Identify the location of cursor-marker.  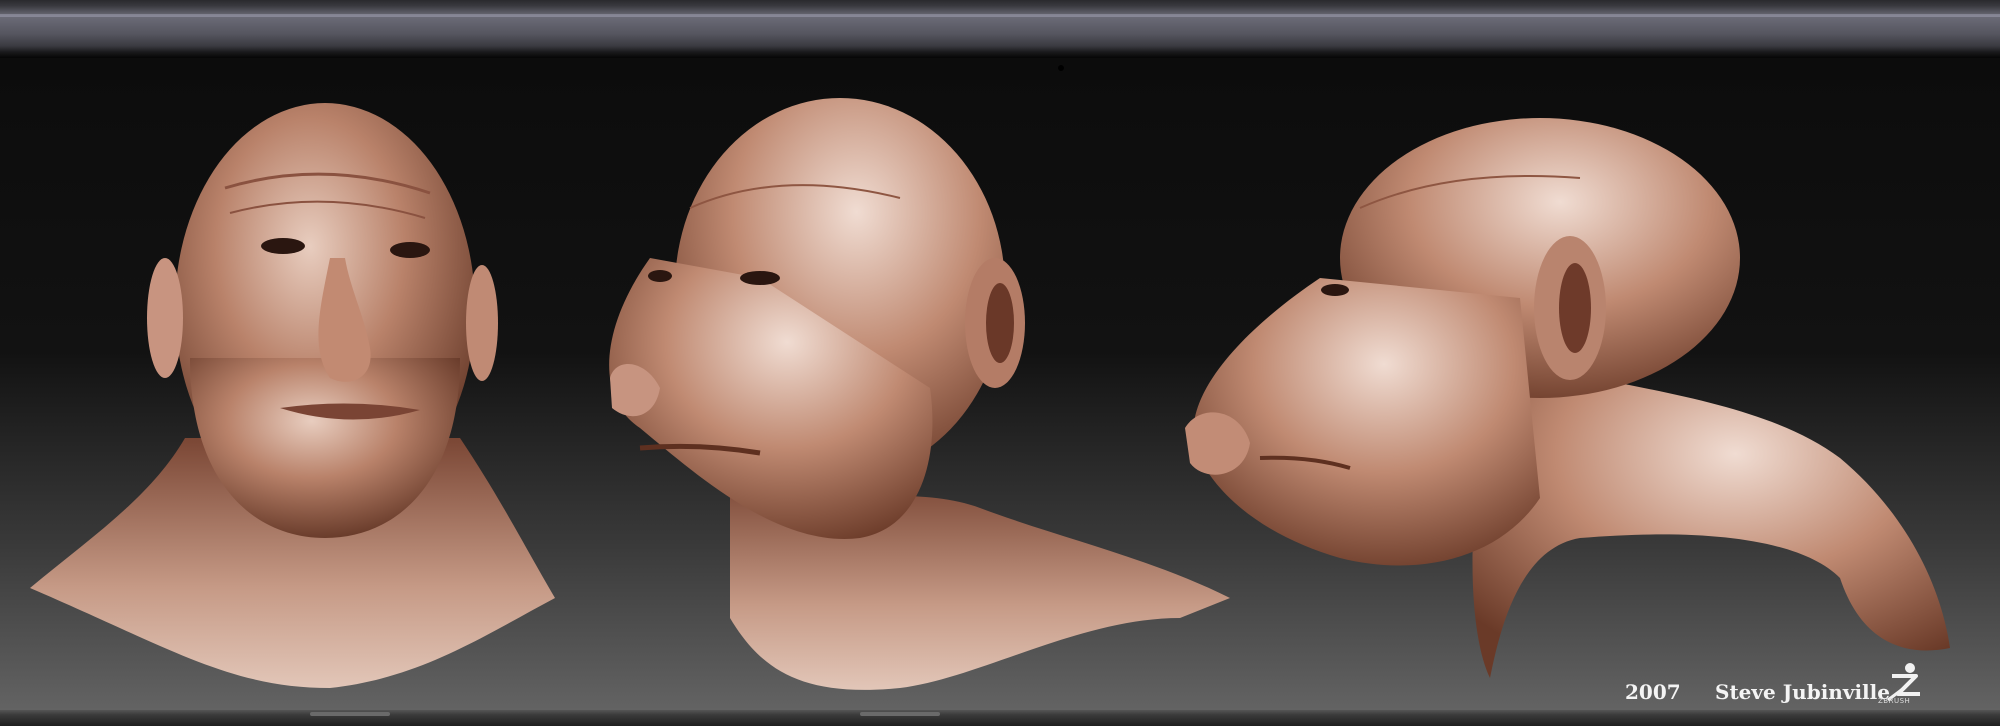
(1061, 68).